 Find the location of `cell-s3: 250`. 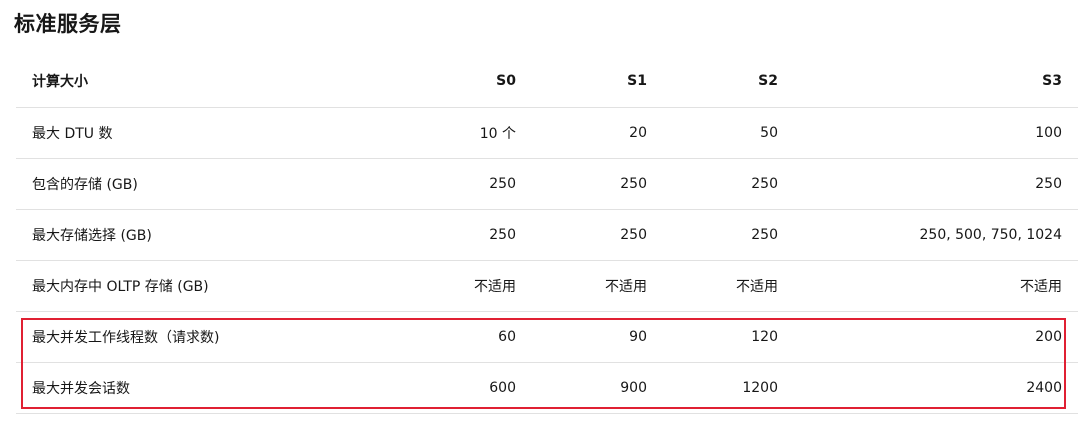

cell-s3: 250 is located at coordinates (936, 184).